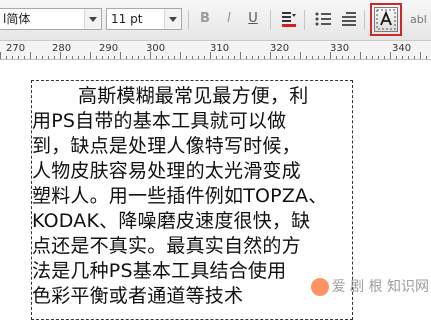  I want to click on bold-button: B, so click(205, 19).